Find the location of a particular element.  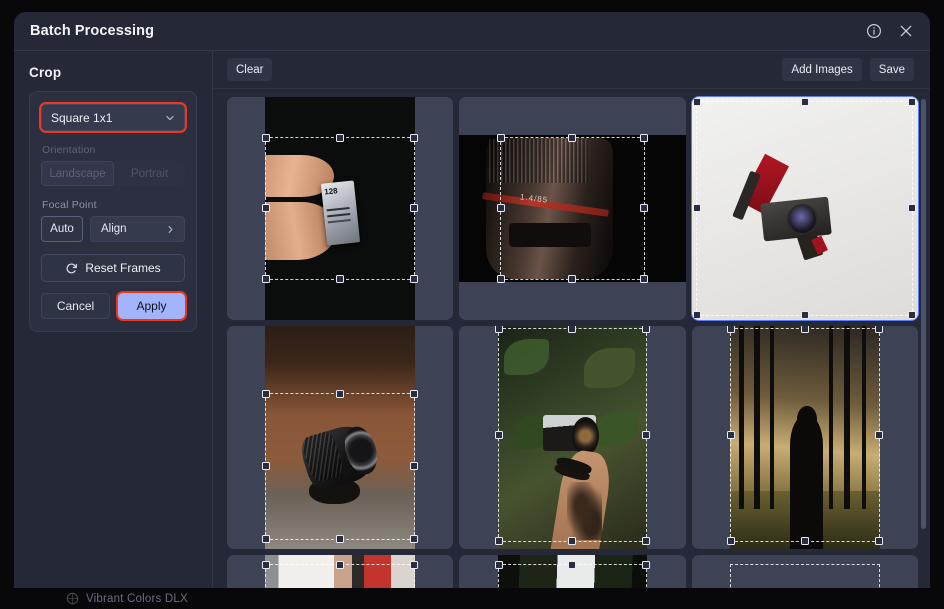

add-images-button: Add Images is located at coordinates (822, 69).